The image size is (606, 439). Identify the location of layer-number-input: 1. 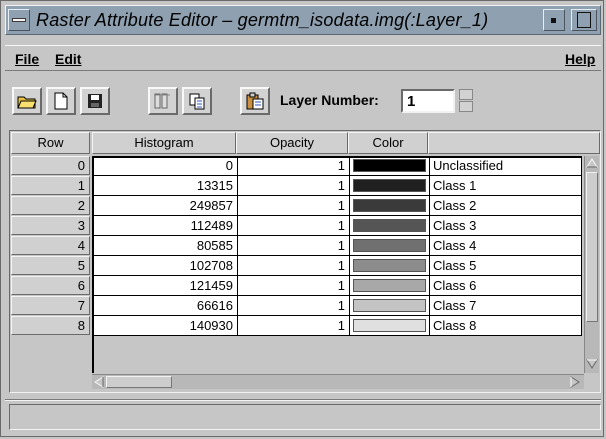
(428, 101).